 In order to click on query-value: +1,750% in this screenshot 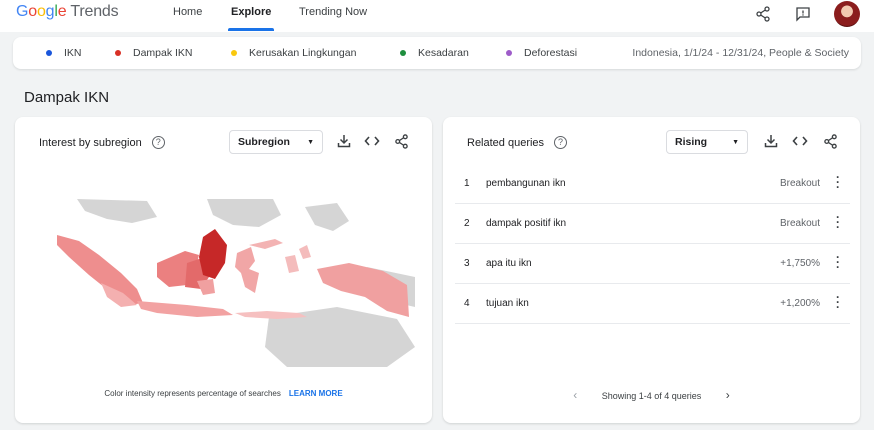, I will do `click(800, 263)`.